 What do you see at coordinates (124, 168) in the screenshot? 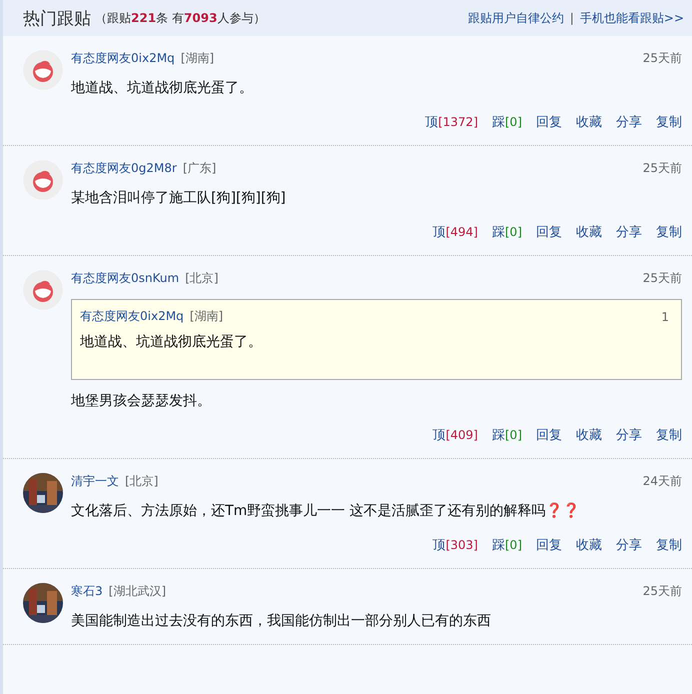
I see `author-link: 有态度网友0g2M8r` at bounding box center [124, 168].